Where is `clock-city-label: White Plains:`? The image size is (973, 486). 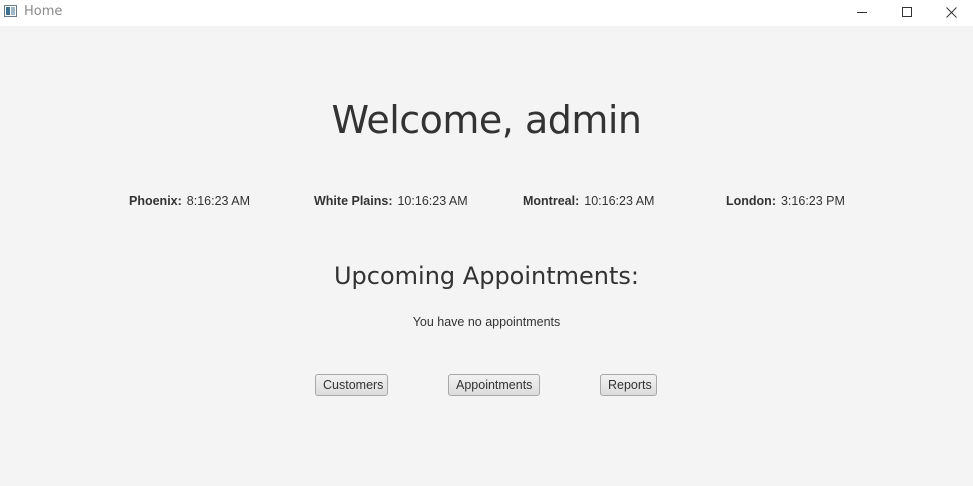 clock-city-label: White Plains: is located at coordinates (353, 201).